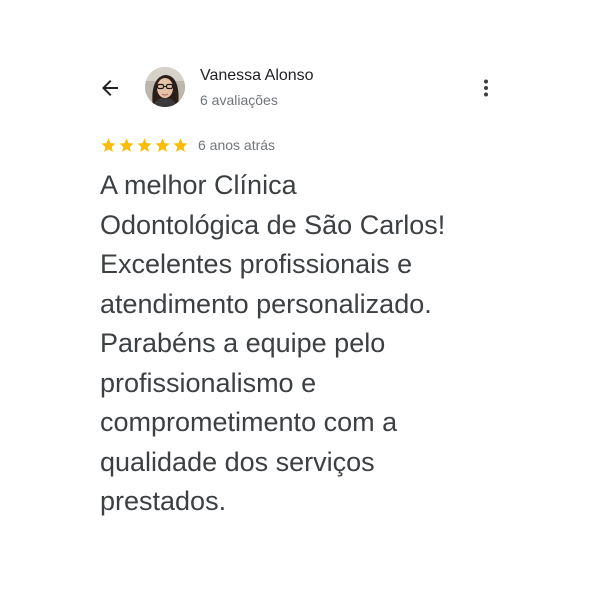  What do you see at coordinates (237, 145) in the screenshot?
I see `review-time: 6 anos atrás` at bounding box center [237, 145].